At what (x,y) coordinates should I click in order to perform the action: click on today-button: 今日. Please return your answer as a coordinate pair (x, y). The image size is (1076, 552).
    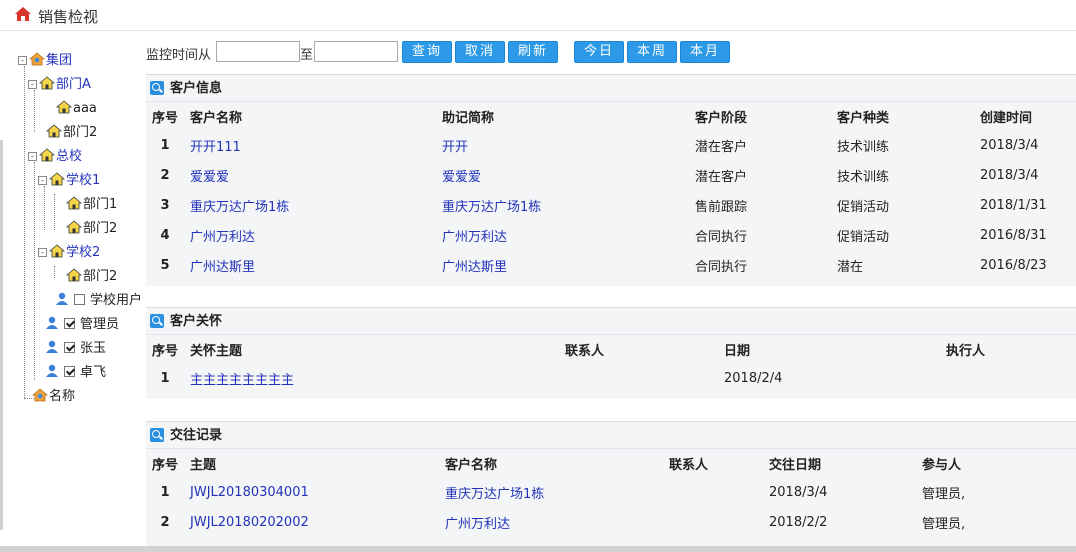
    Looking at the image, I should click on (599, 52).